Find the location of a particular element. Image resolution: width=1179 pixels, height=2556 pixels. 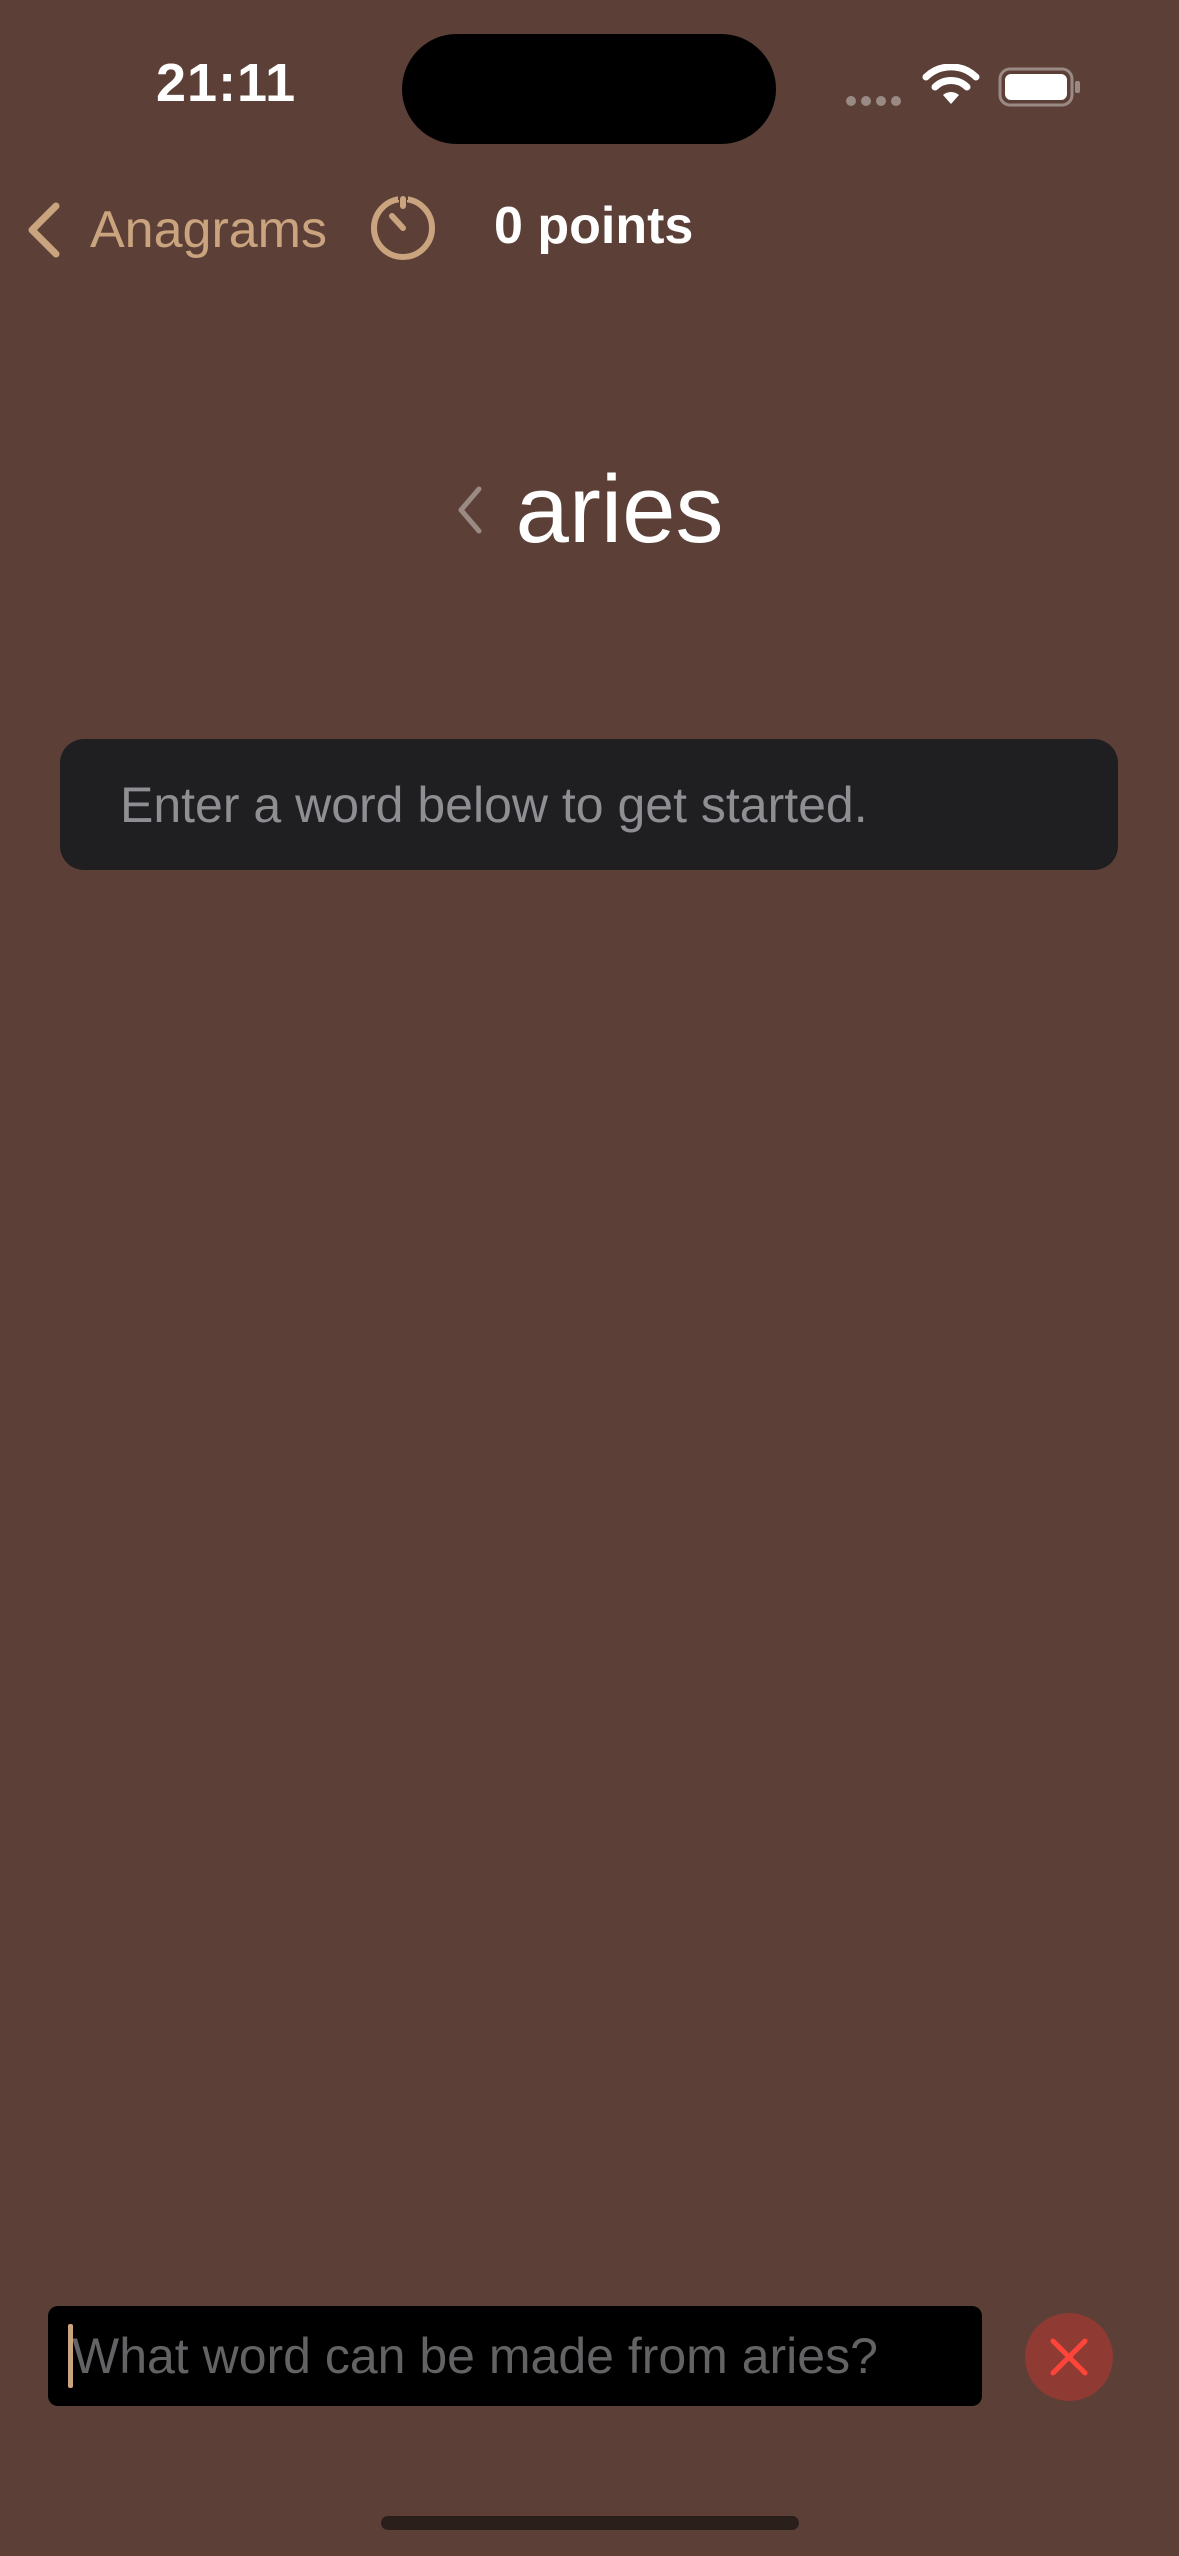

word-header: aries is located at coordinates (589, 510).